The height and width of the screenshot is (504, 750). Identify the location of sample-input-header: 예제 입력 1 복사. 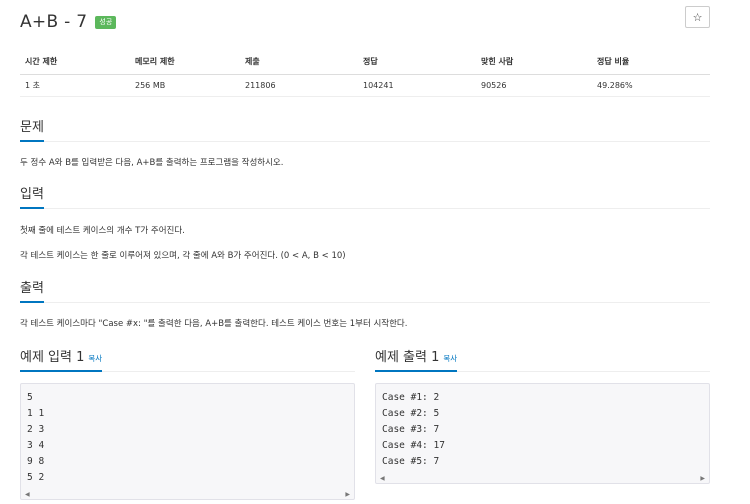
(187, 359).